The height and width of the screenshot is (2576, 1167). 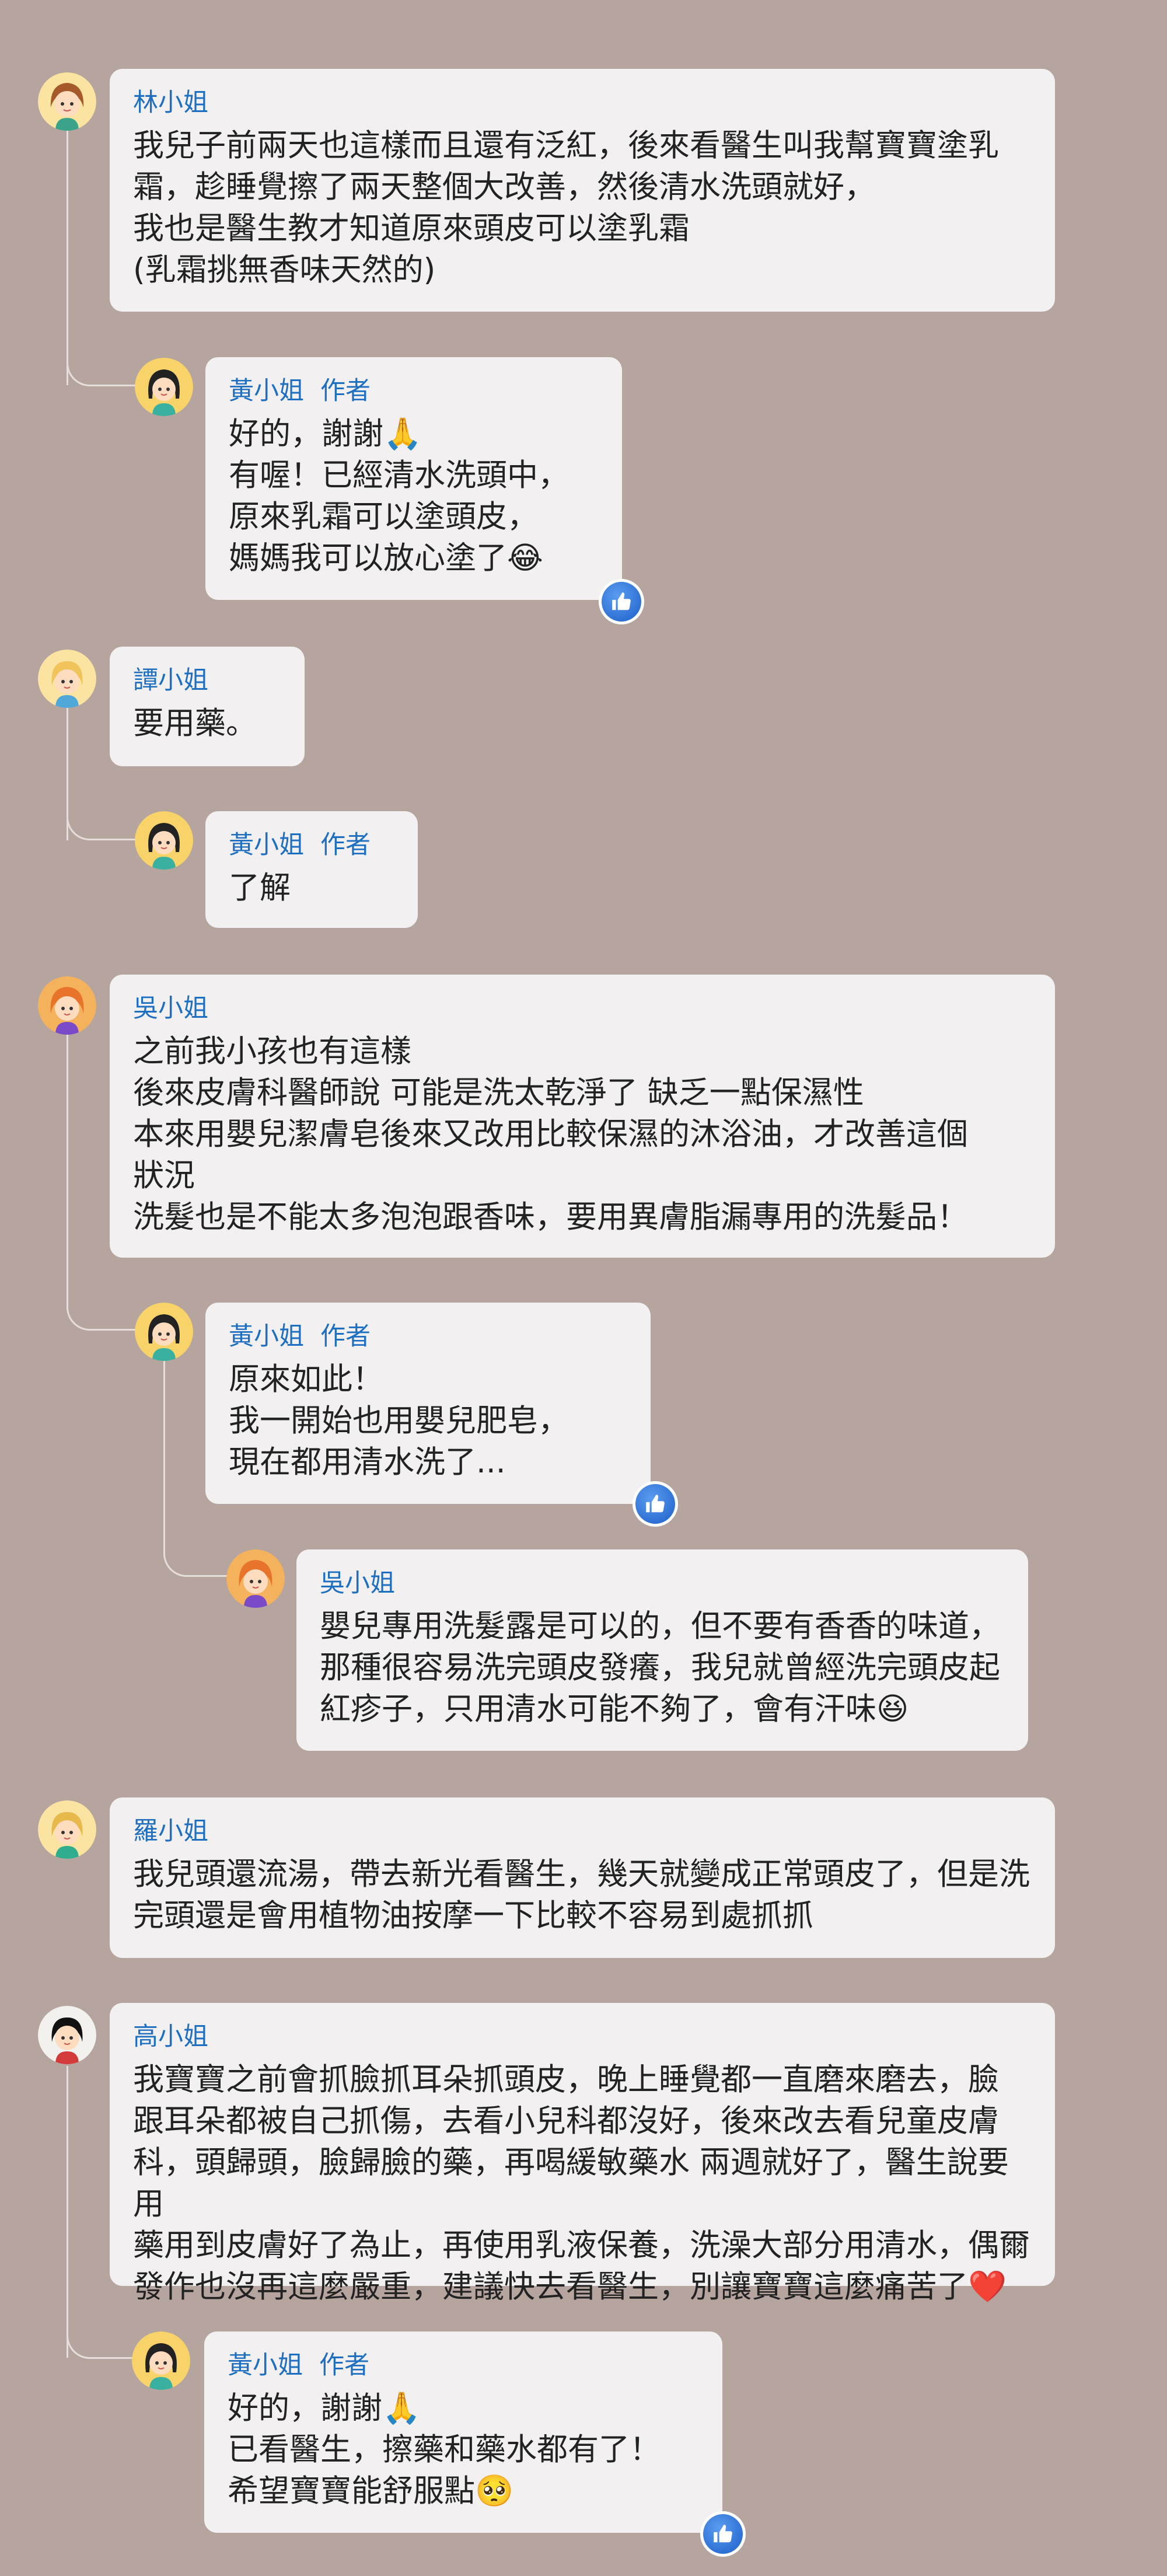 I want to click on comment-text: 好的，謝謝🙏 已看醫生，擦藥和藥水都有了！ 希望寶寶能舒服點🥺, so click(x=444, y=2449).